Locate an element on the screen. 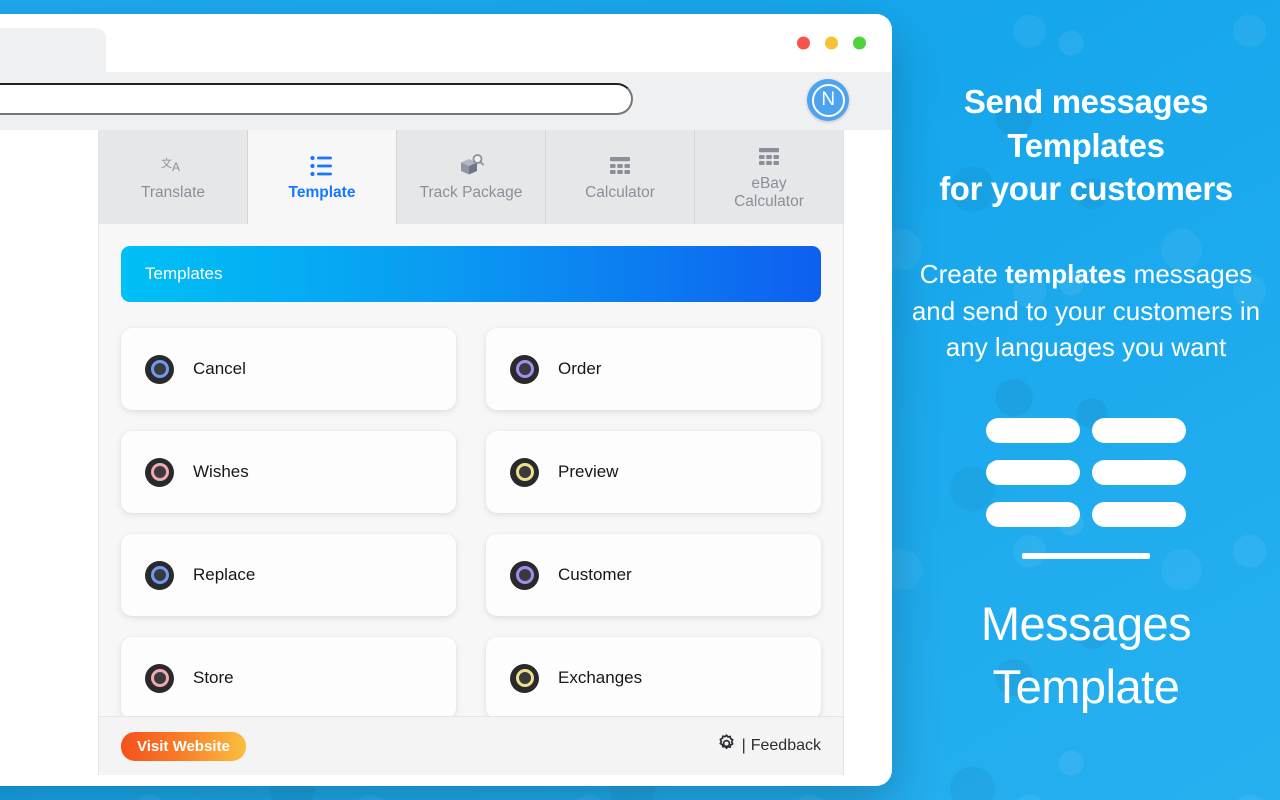  template-card: Store is located at coordinates (288, 678).